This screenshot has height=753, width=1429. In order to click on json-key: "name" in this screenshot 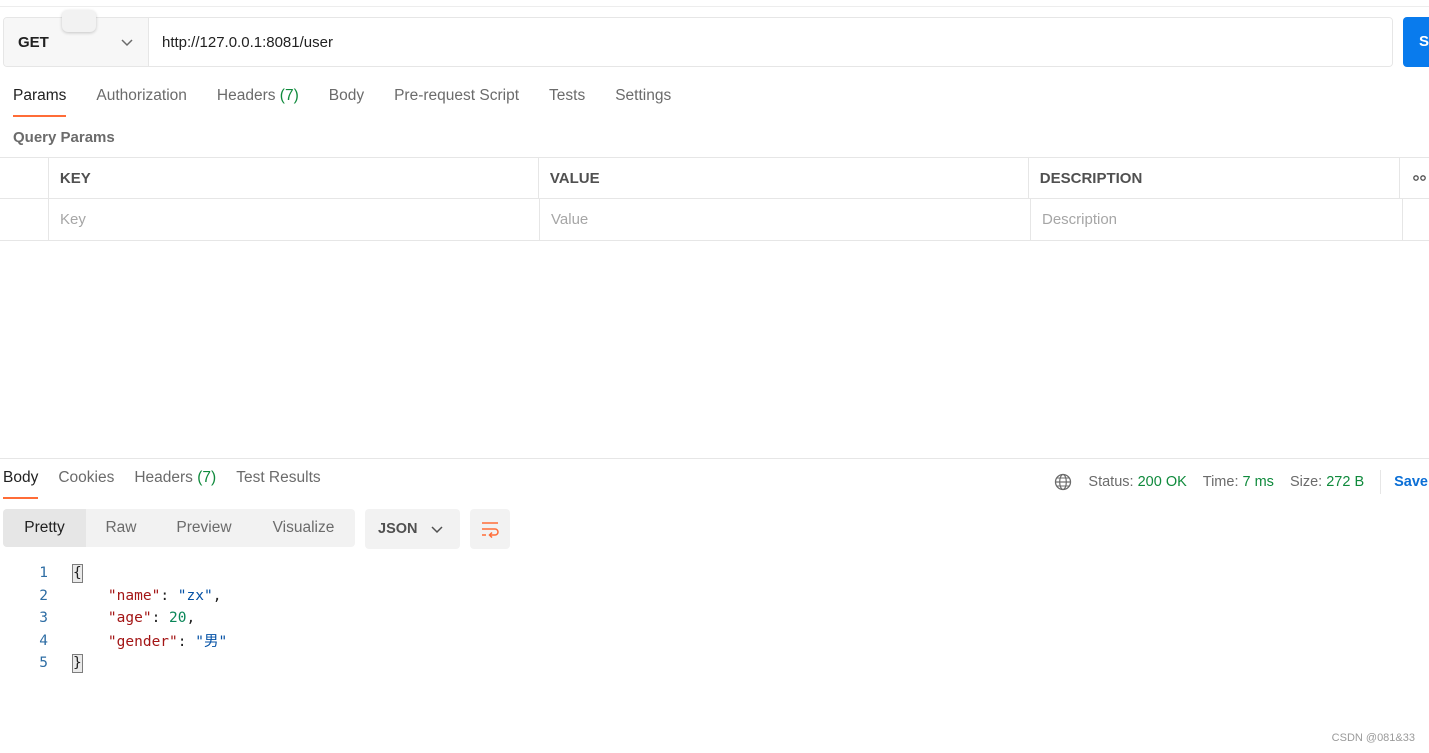, I will do `click(134, 595)`.